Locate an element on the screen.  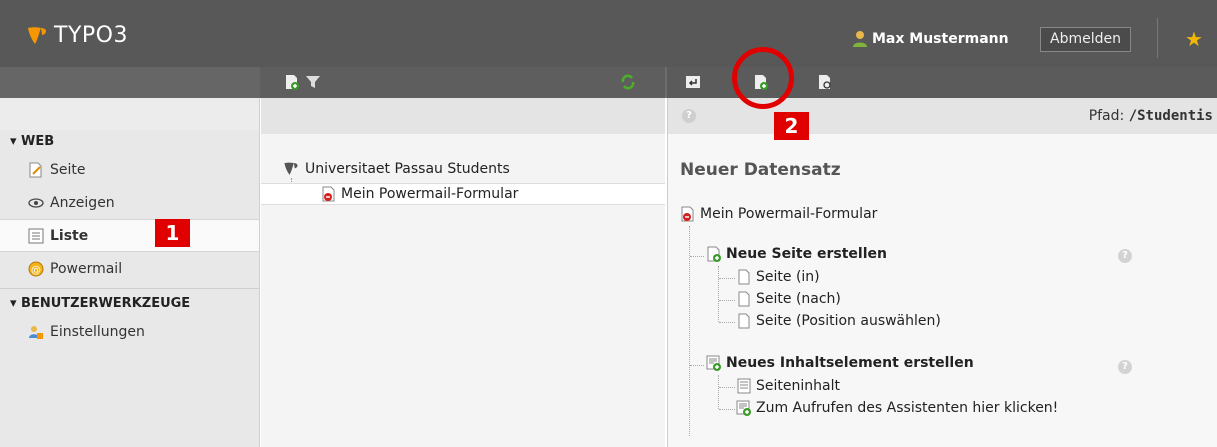
toolbar-divider is located at coordinates (1157, 38).